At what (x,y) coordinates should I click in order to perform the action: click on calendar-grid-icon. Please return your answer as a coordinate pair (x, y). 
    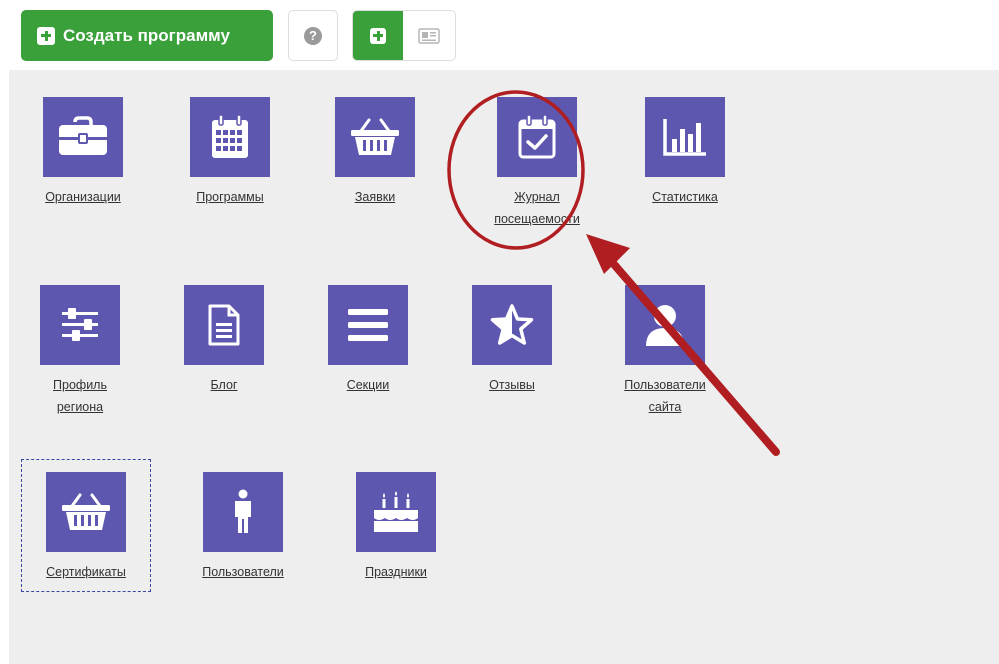
    Looking at the image, I should click on (230, 137).